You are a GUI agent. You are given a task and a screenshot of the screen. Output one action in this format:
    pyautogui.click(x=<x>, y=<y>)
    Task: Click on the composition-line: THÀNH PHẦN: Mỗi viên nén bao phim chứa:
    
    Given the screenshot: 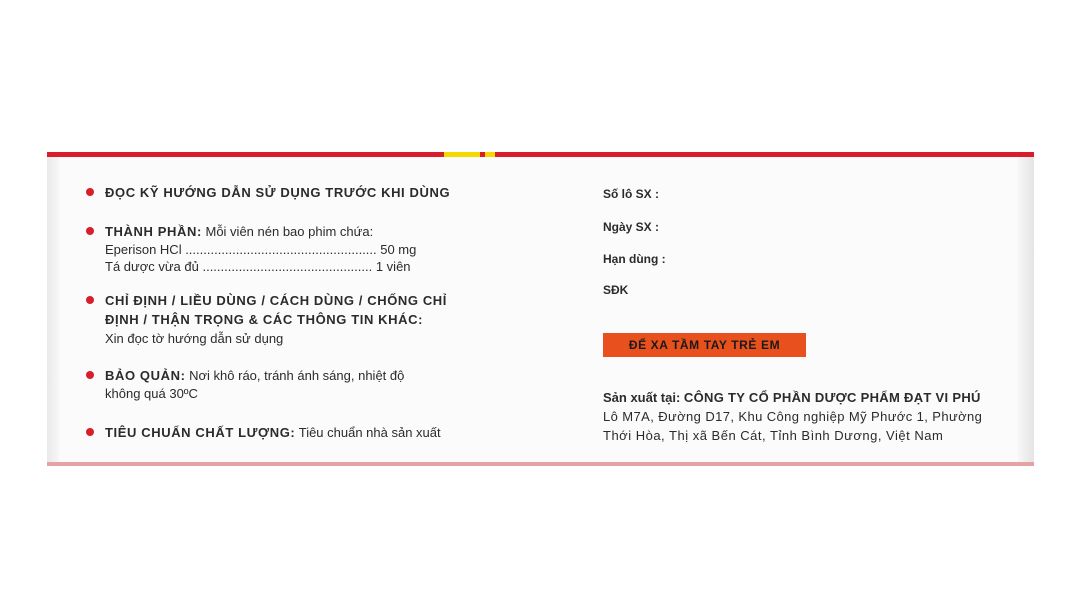 What is the action you would take?
    pyautogui.click(x=239, y=231)
    